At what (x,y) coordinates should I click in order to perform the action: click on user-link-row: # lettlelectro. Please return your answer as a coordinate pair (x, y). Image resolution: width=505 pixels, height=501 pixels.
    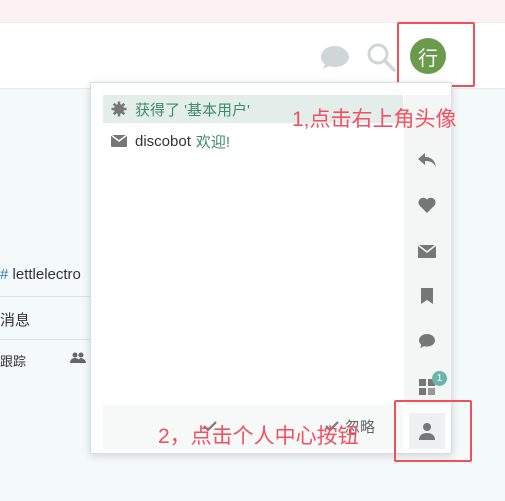
    Looking at the image, I should click on (40, 274).